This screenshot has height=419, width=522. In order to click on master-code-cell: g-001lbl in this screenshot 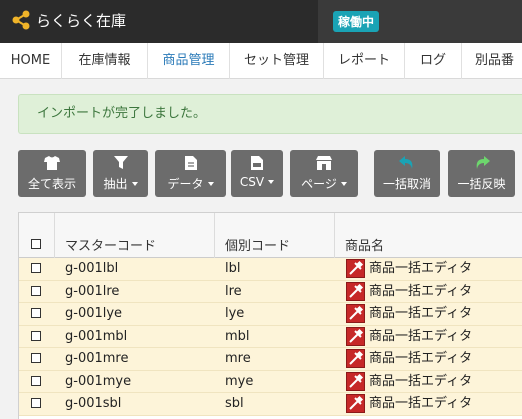, I will do `click(92, 268)`.